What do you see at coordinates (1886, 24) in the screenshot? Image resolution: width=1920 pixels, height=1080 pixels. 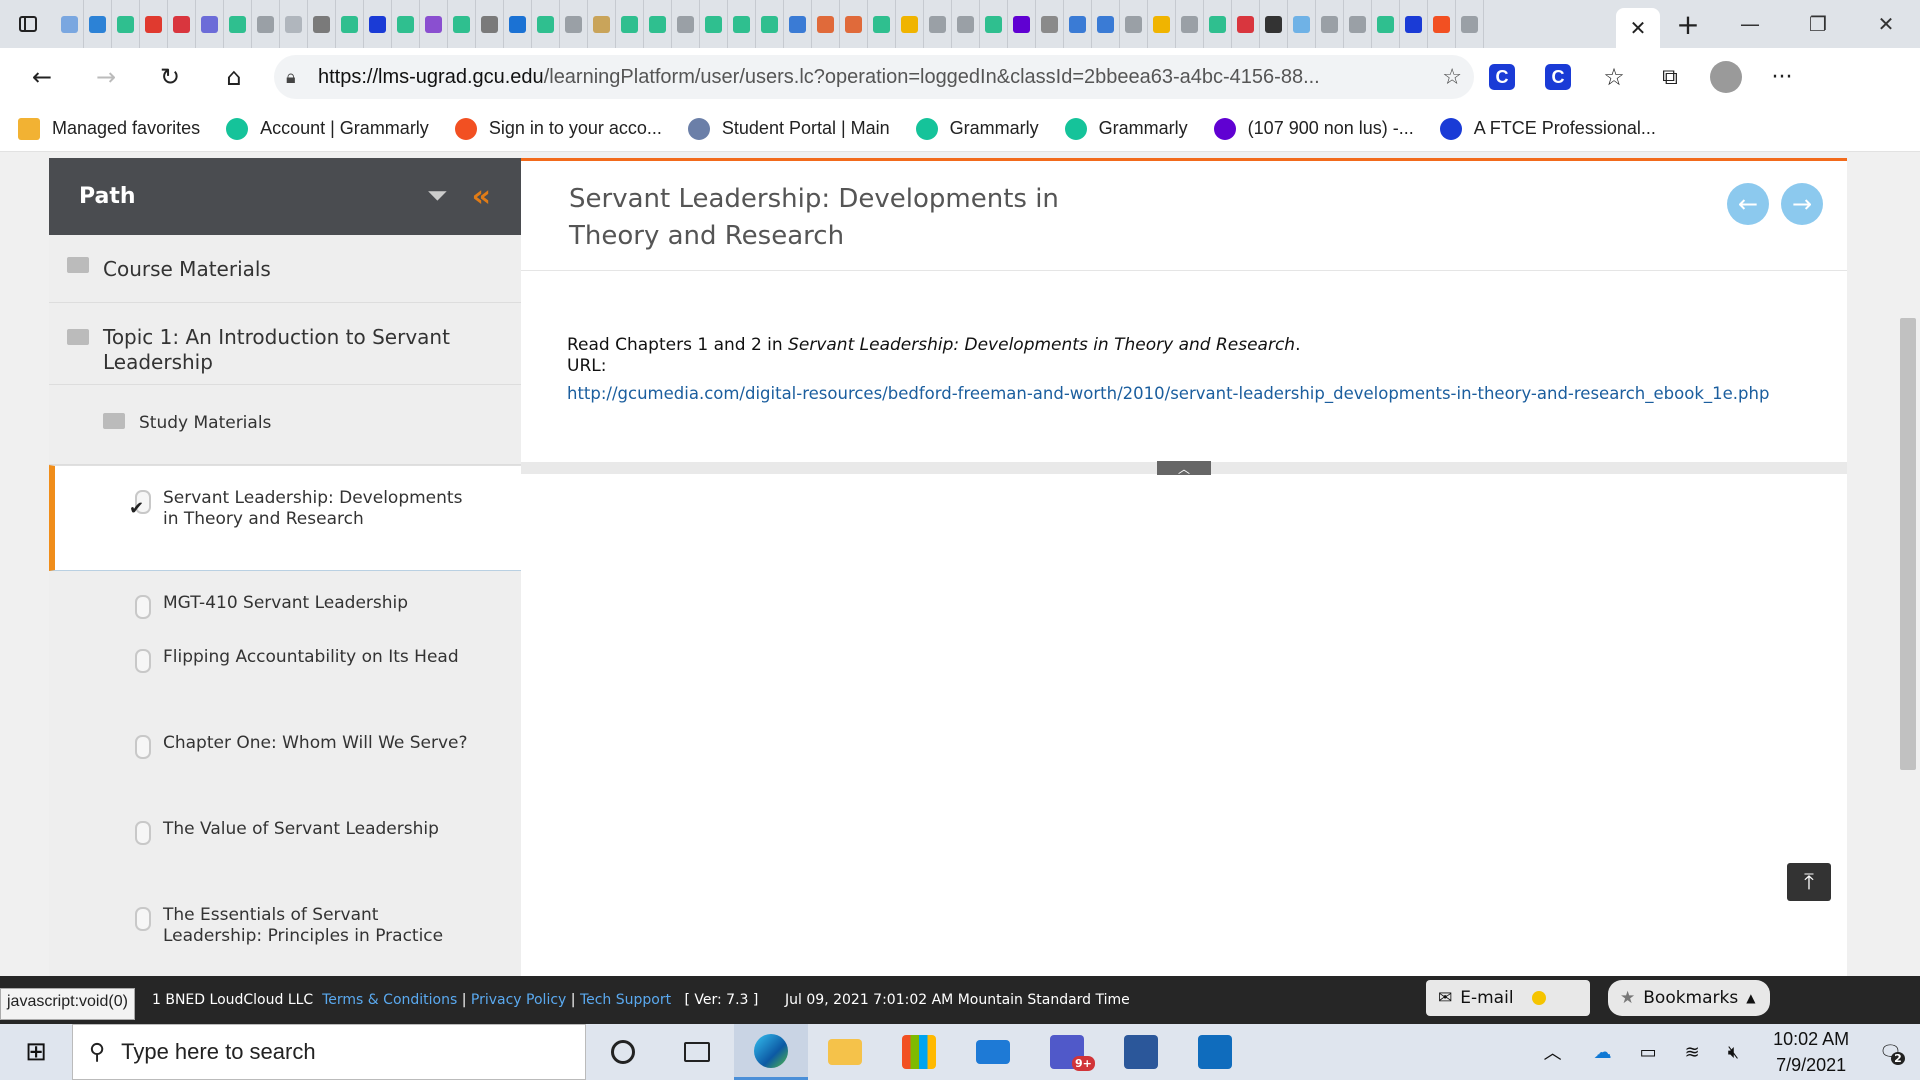 I see `close-window-button: ✕` at bounding box center [1886, 24].